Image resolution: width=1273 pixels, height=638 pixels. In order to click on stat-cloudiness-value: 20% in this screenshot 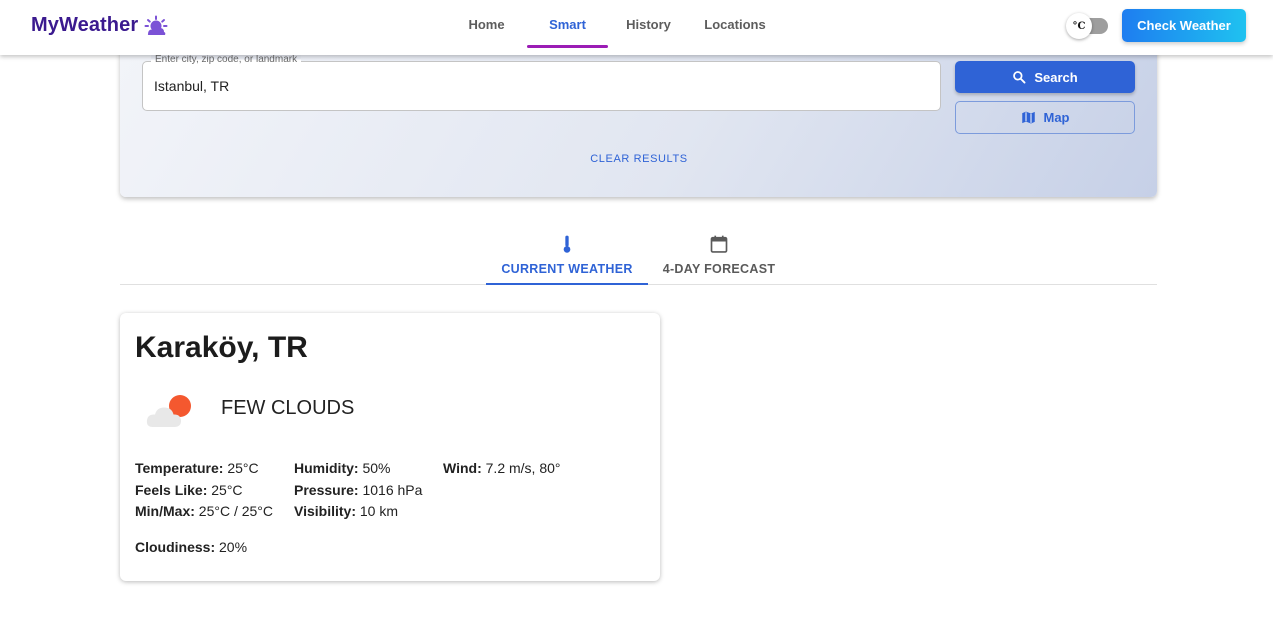, I will do `click(233, 547)`.